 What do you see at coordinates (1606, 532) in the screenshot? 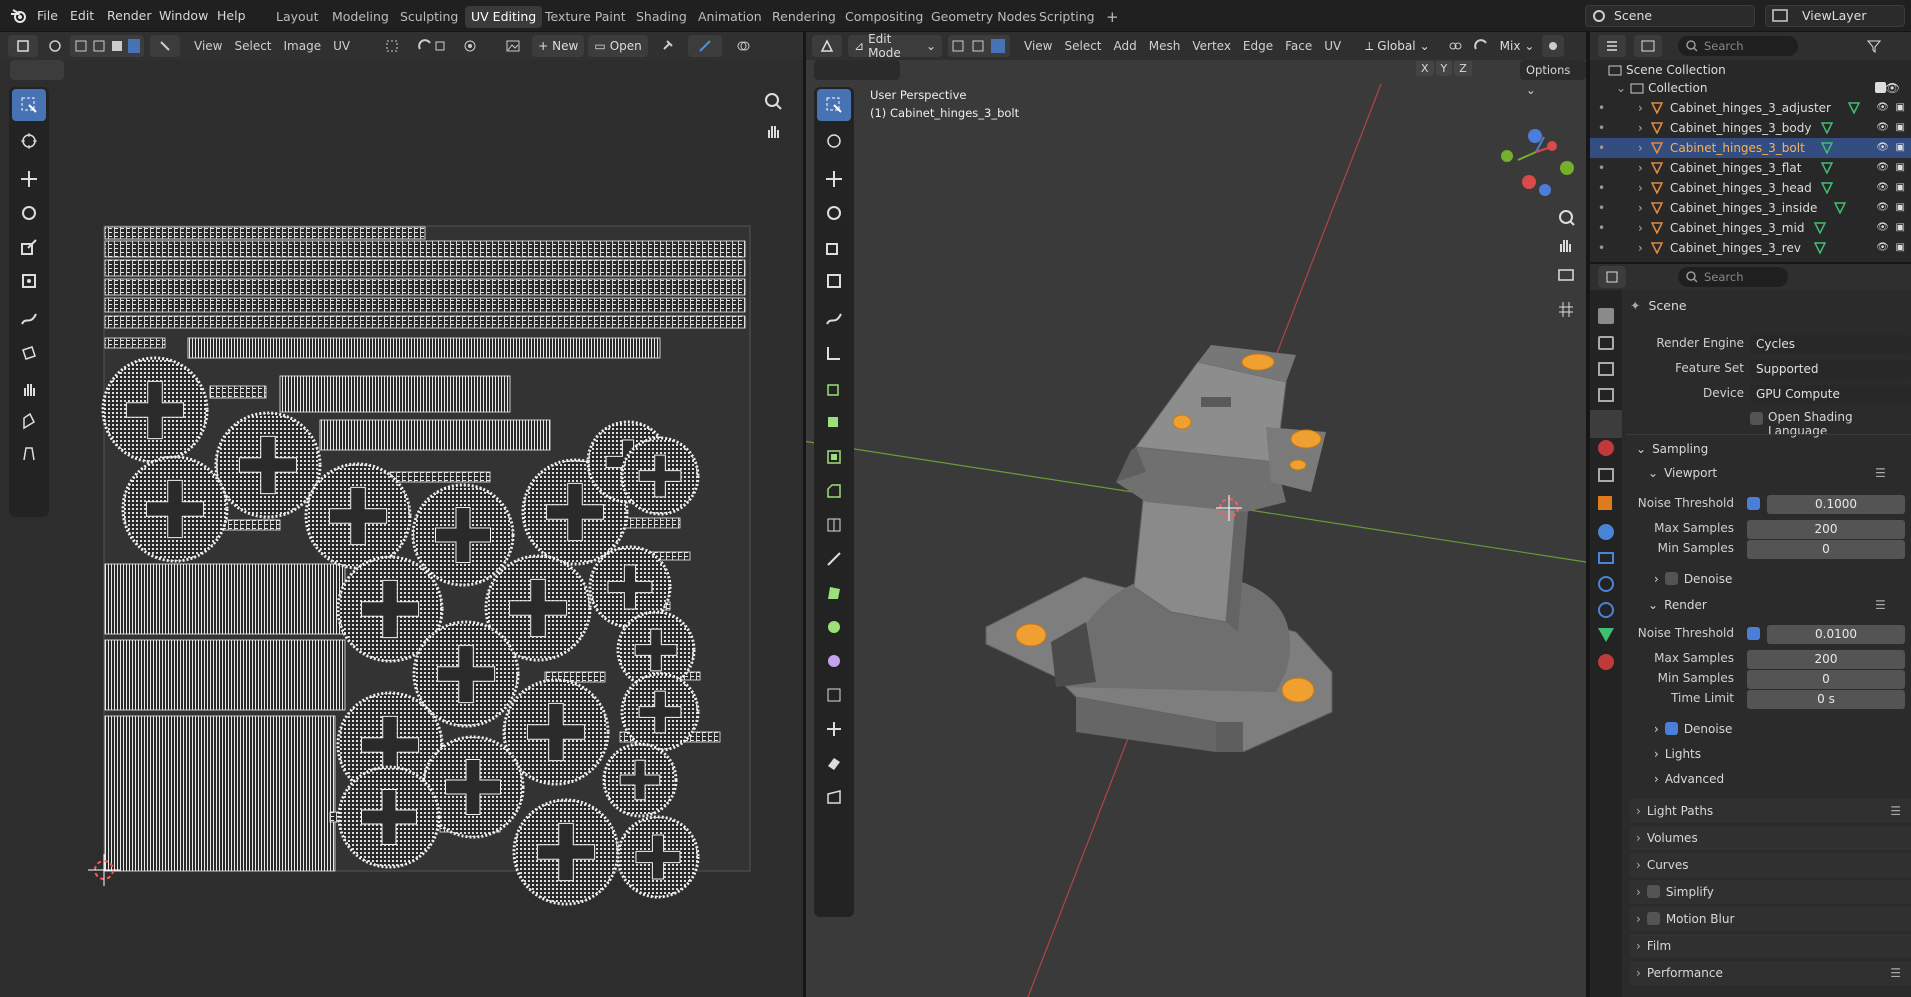
I see `tab-modifiers-icon` at bounding box center [1606, 532].